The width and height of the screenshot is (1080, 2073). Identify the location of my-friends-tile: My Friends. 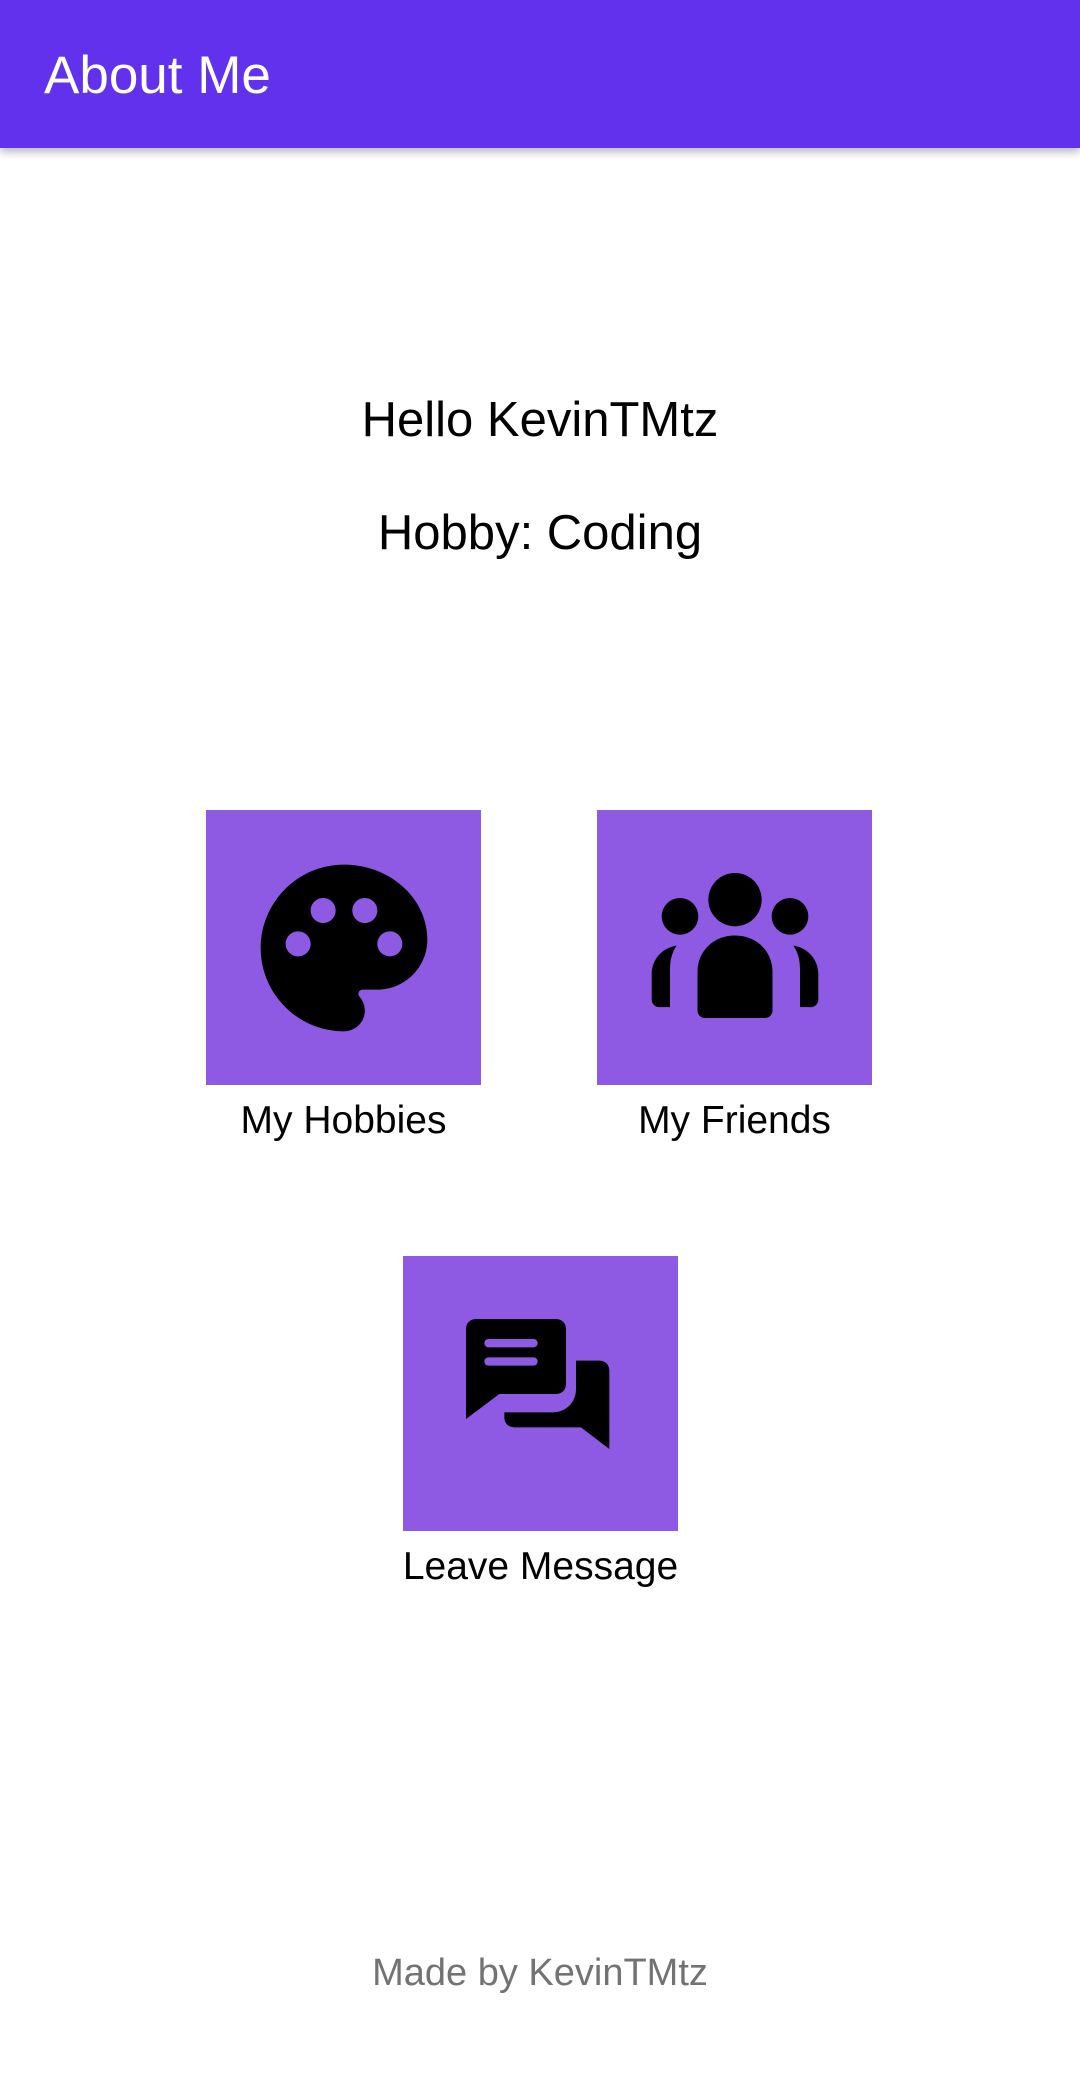
(734, 976).